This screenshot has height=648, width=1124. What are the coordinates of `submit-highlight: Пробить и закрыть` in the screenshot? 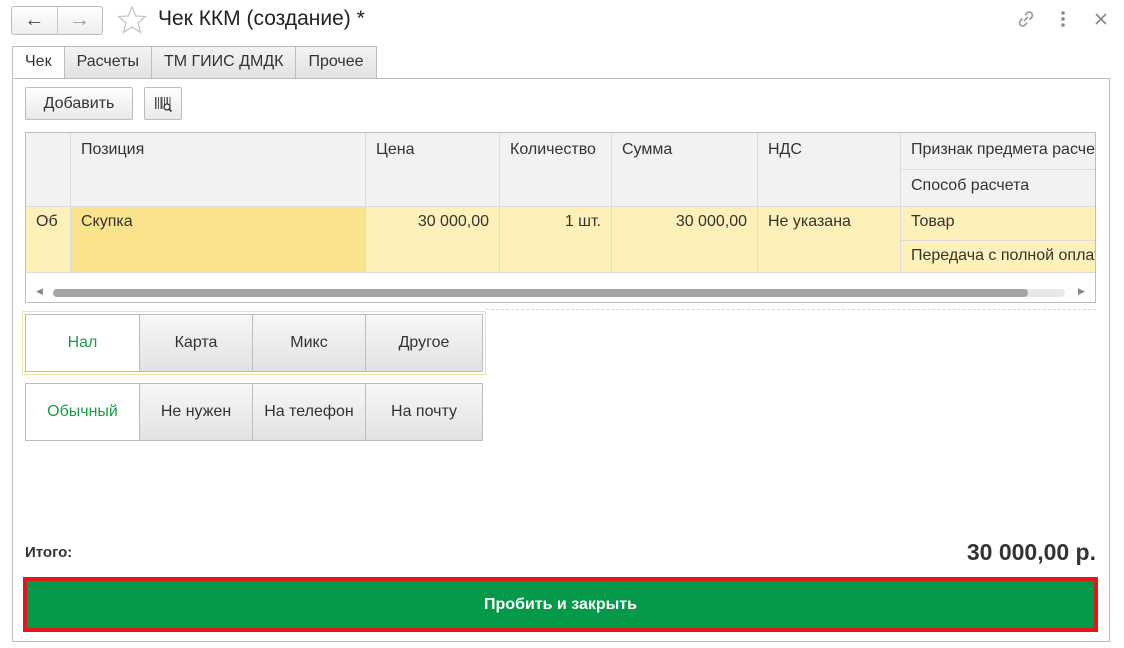 It's located at (560, 604).